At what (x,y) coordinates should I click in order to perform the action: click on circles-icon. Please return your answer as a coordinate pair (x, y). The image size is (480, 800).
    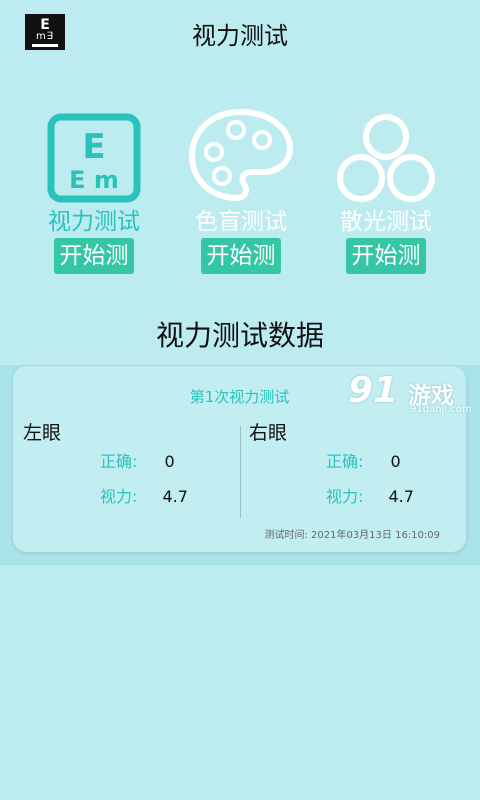
    Looking at the image, I should click on (386, 158).